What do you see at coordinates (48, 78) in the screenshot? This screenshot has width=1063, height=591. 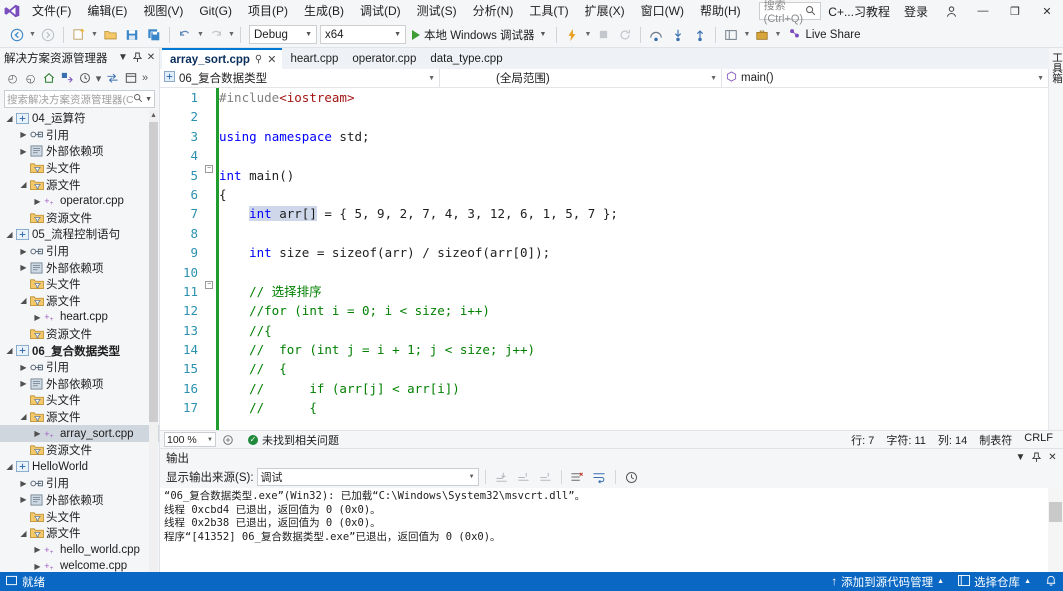 I see `home-icon` at bounding box center [48, 78].